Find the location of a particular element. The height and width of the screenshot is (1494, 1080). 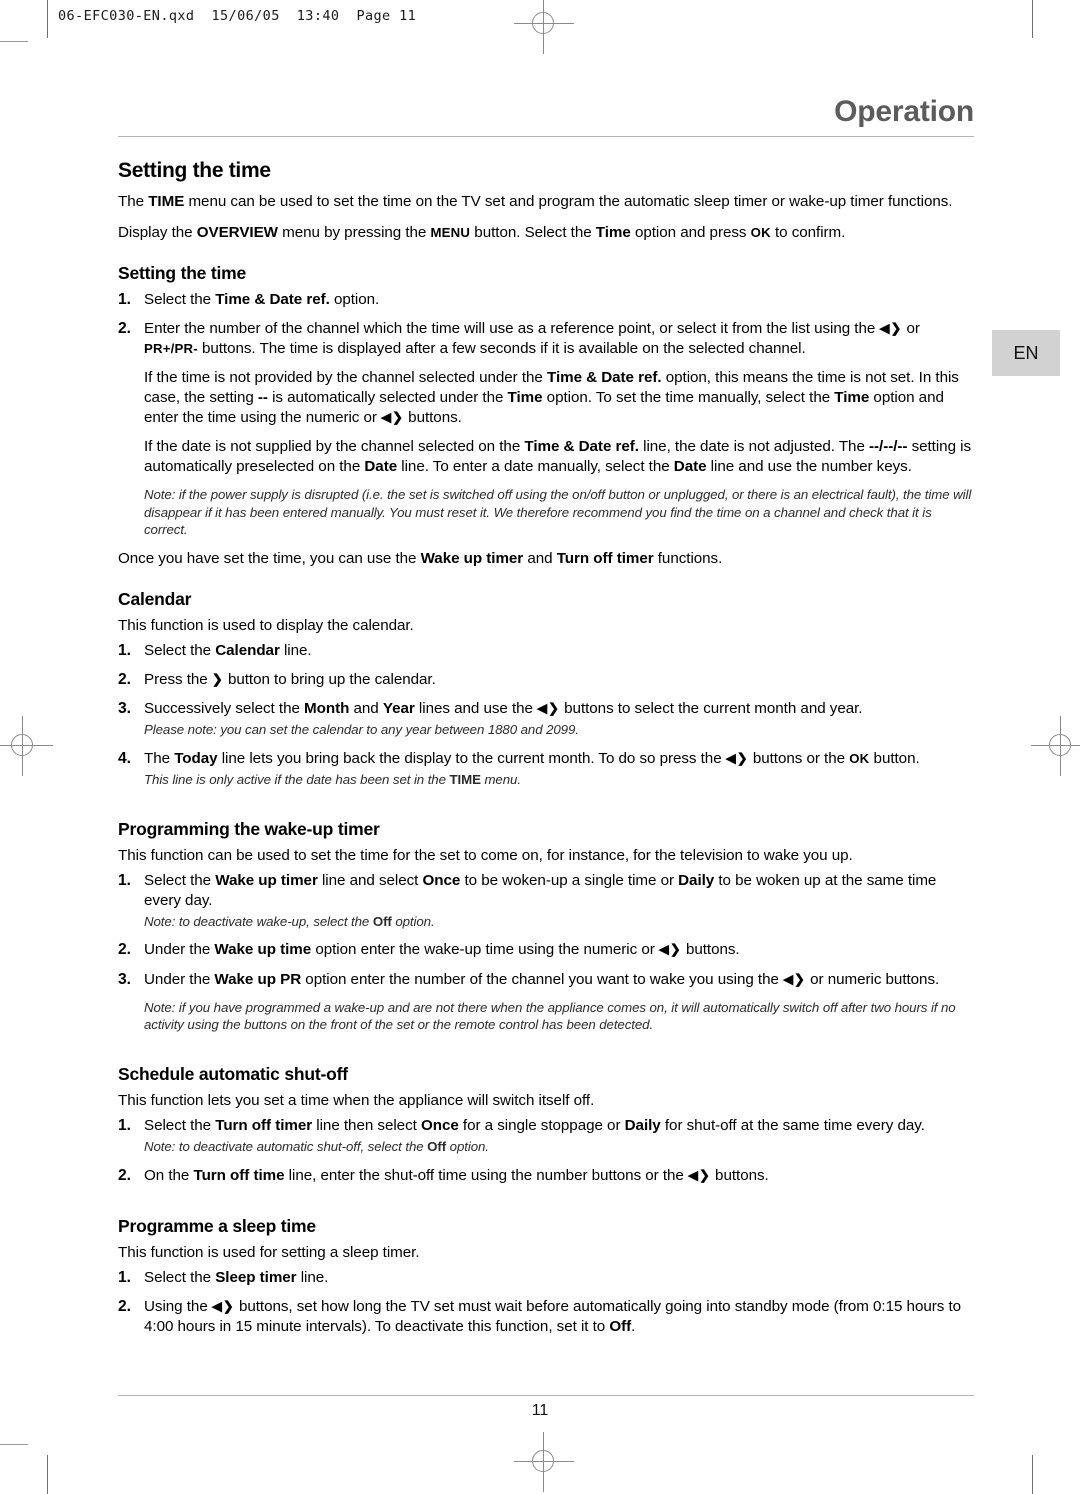

text-fragment: menu. is located at coordinates (500, 780).